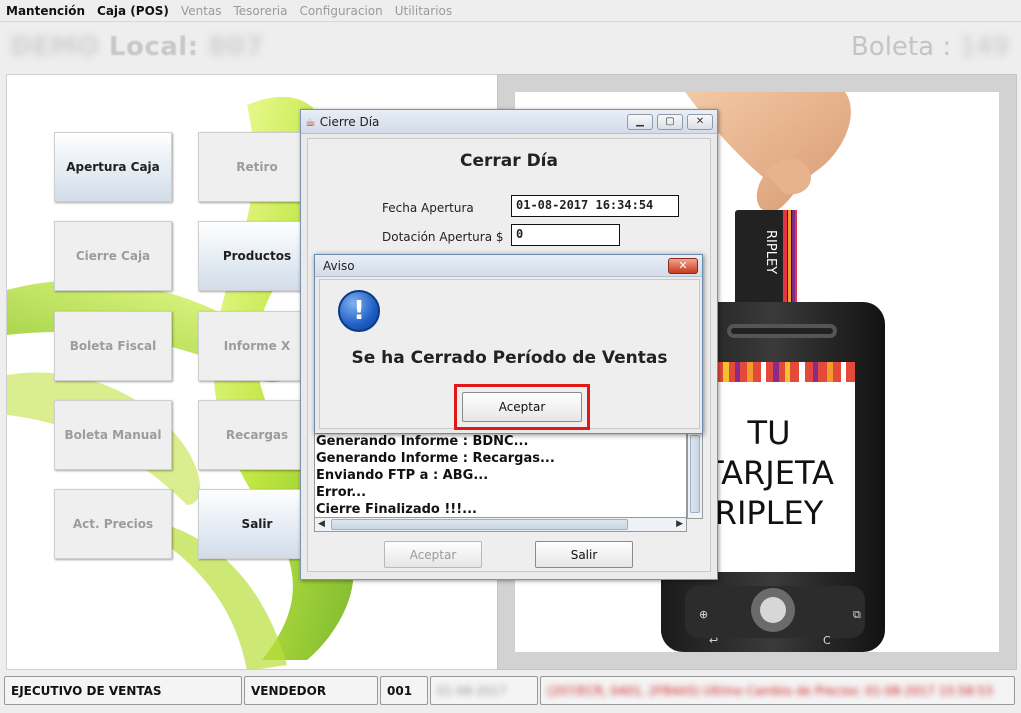 The image size is (1021, 713). What do you see at coordinates (113, 256) in the screenshot?
I see `cierre-caja-button: Cierre Caja` at bounding box center [113, 256].